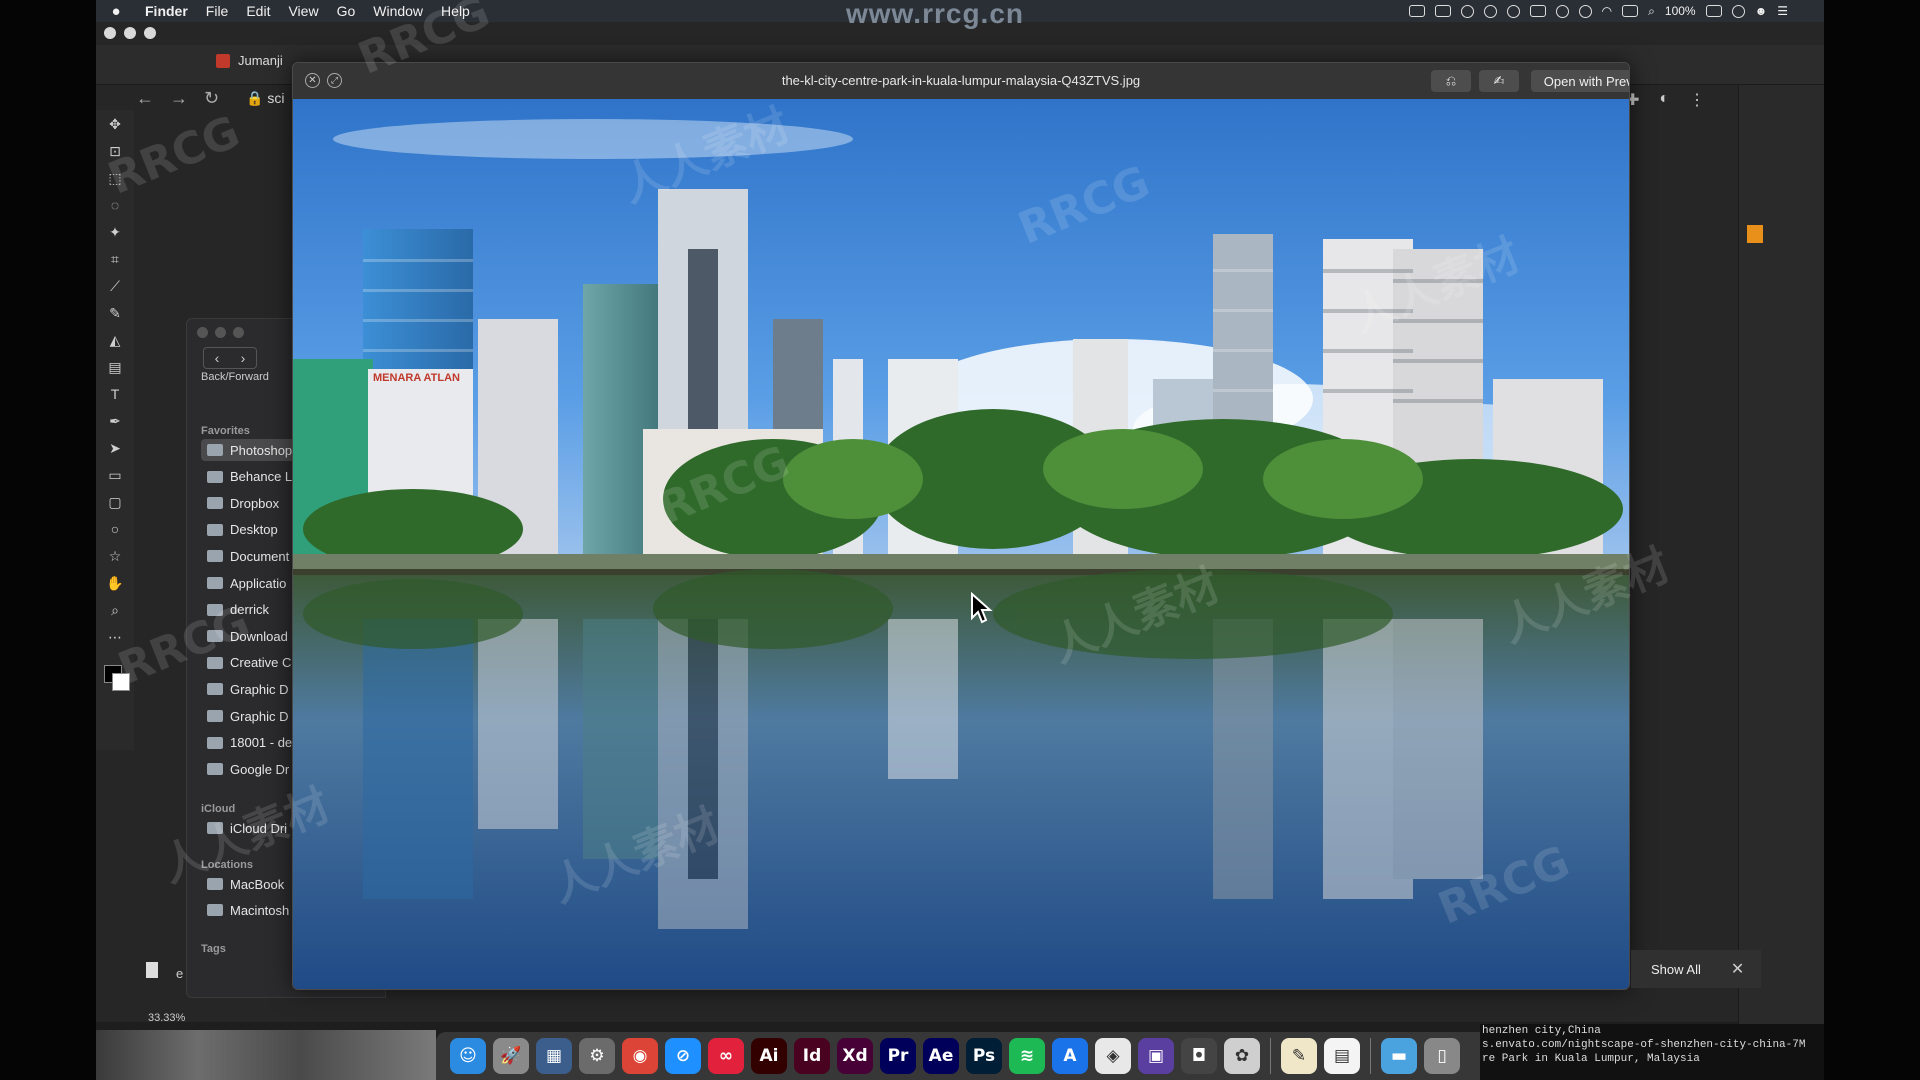  What do you see at coordinates (1755, 234) in the screenshot?
I see `orange-swatch` at bounding box center [1755, 234].